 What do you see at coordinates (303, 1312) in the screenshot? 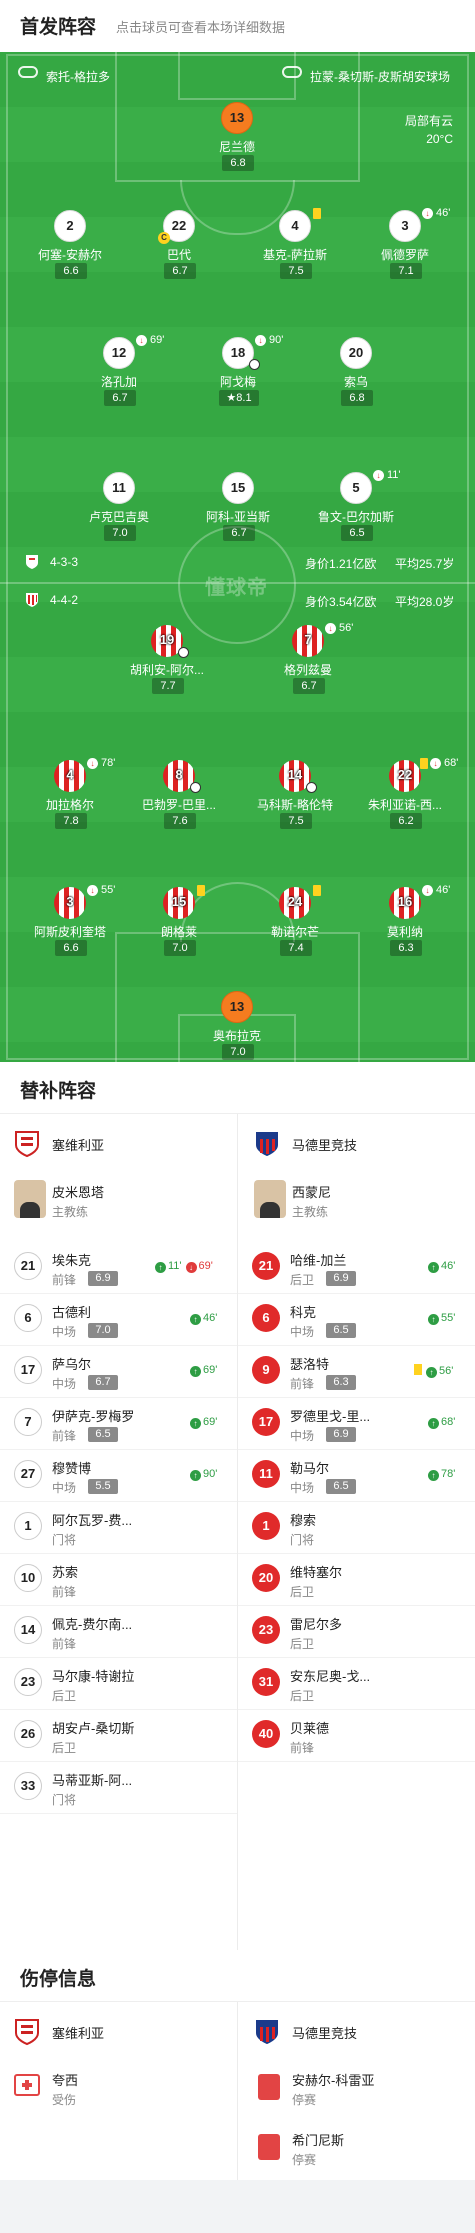
I see `sub-name: 科克` at bounding box center [303, 1312].